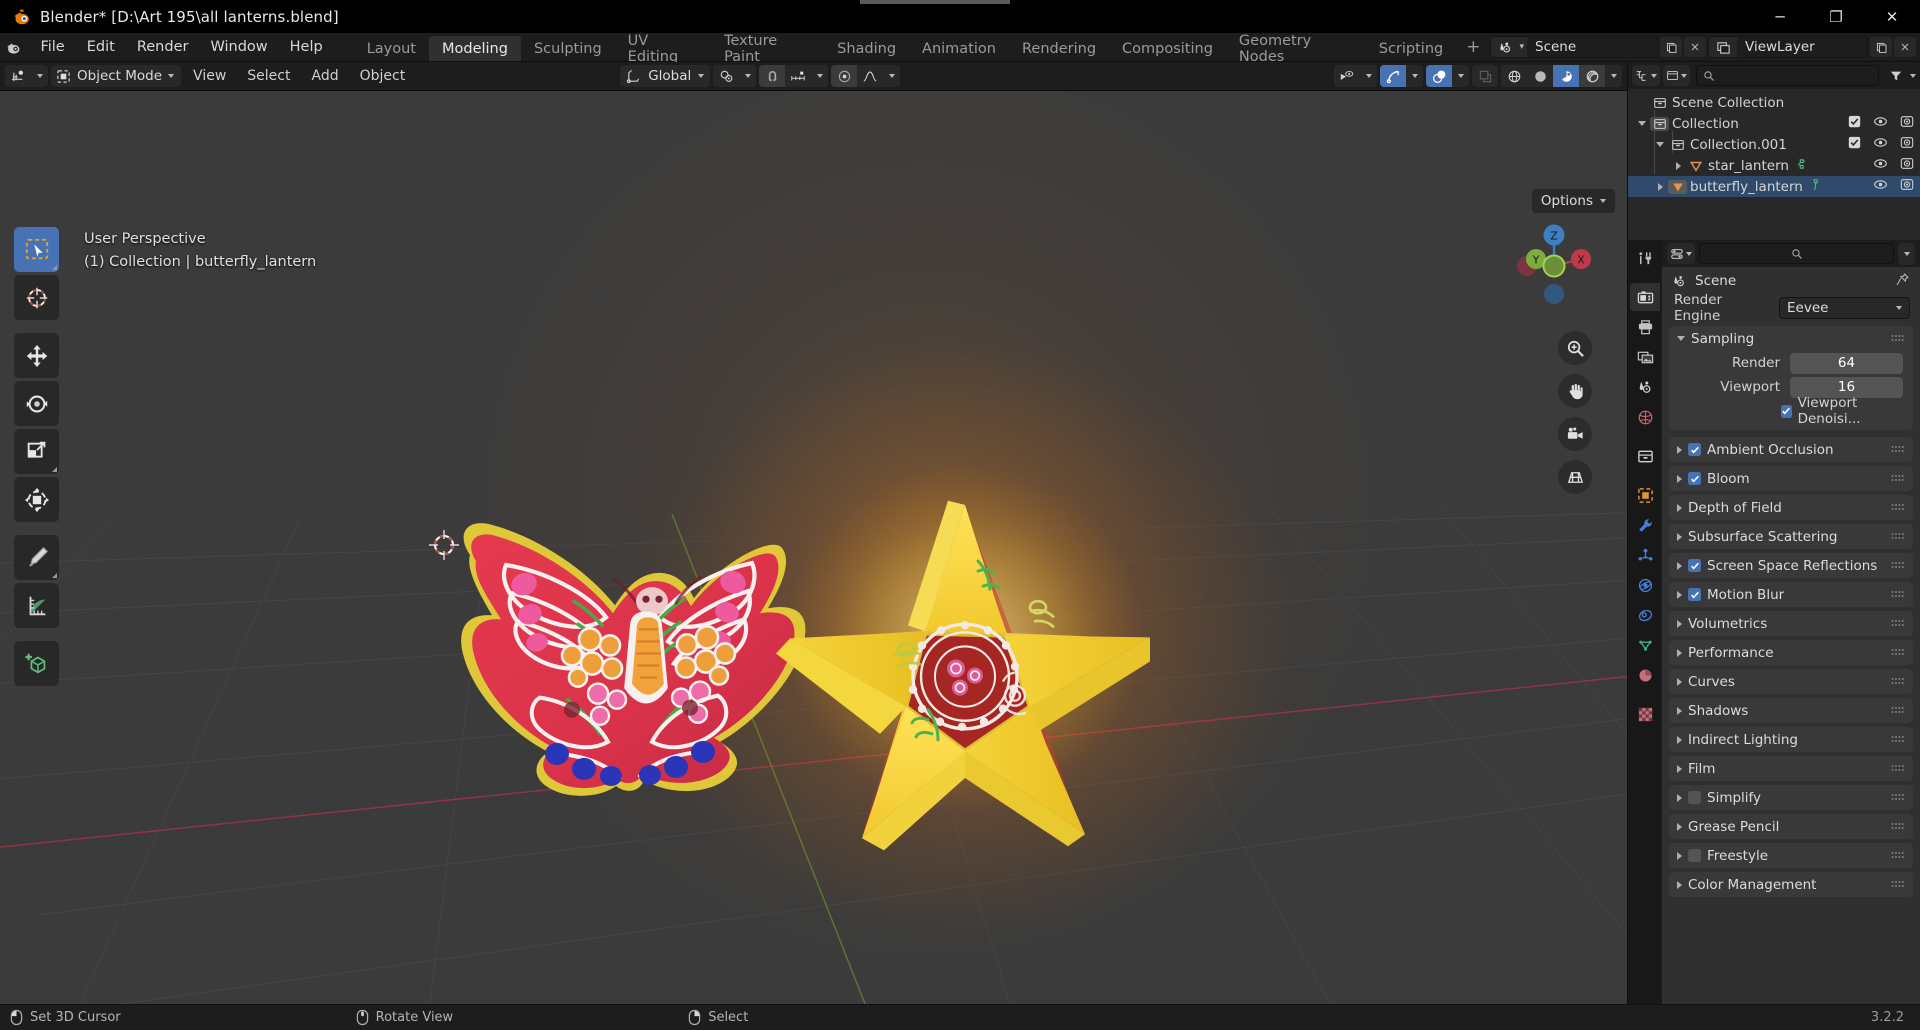  Describe the element at coordinates (959, 48) in the screenshot. I see `workspace-tab-animation: Animation` at that location.